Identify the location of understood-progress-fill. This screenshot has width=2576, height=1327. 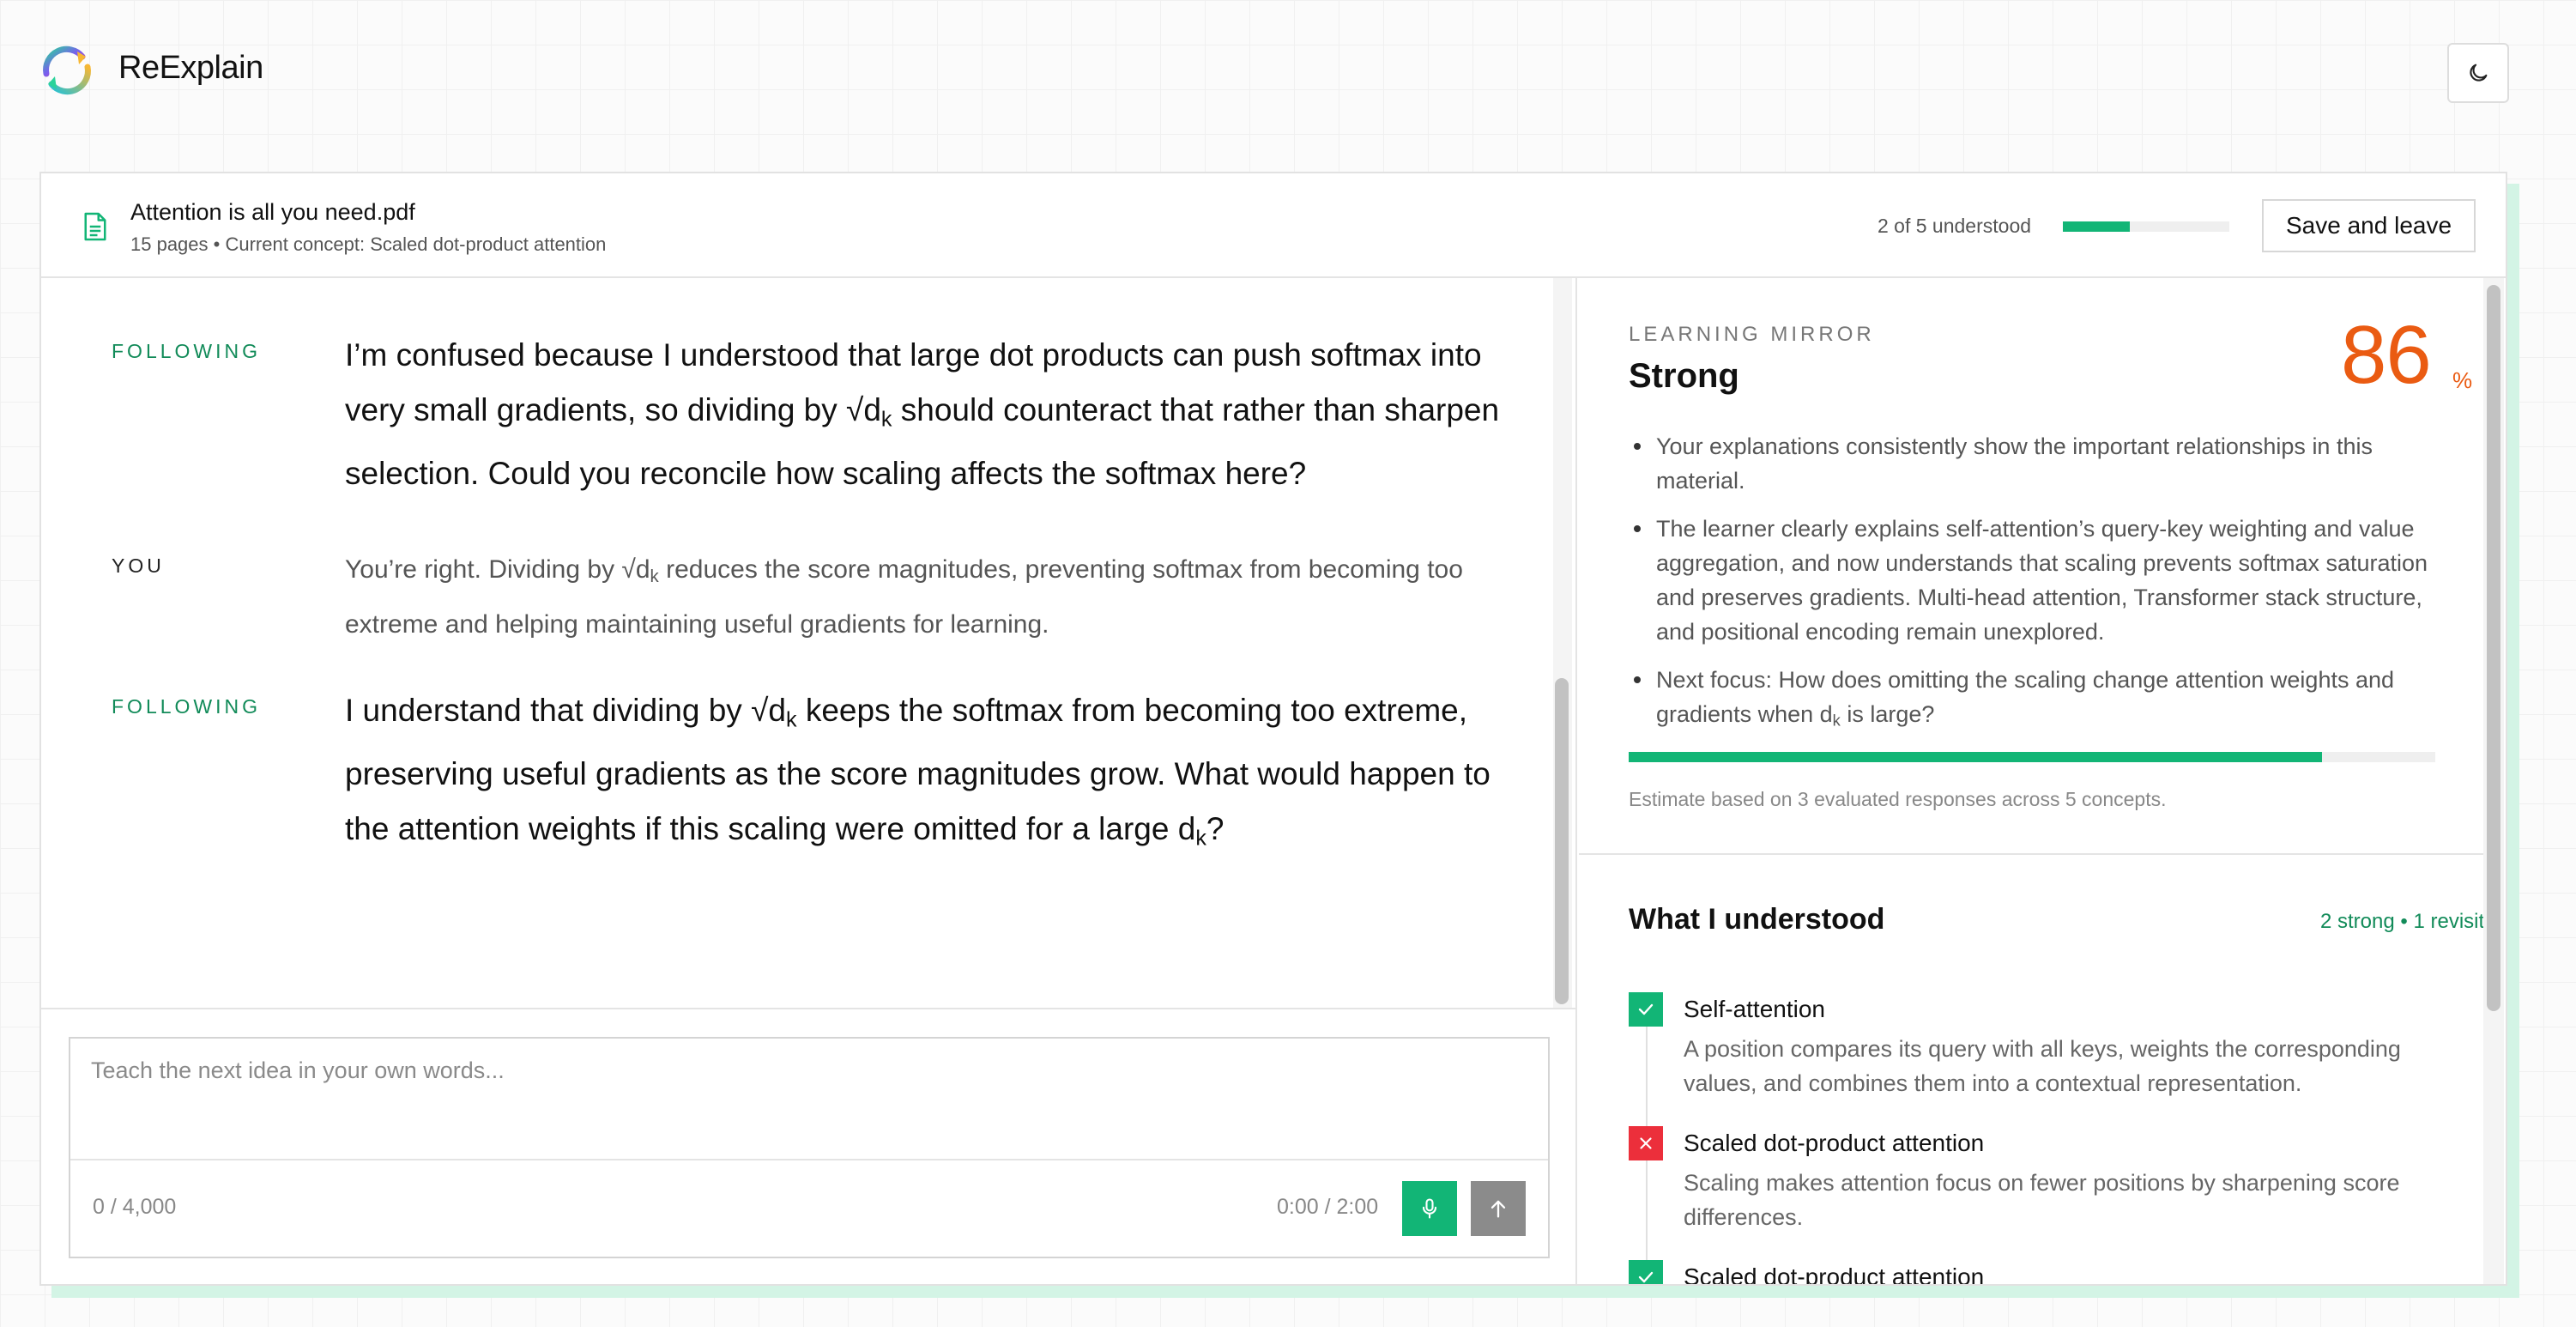
(2096, 226).